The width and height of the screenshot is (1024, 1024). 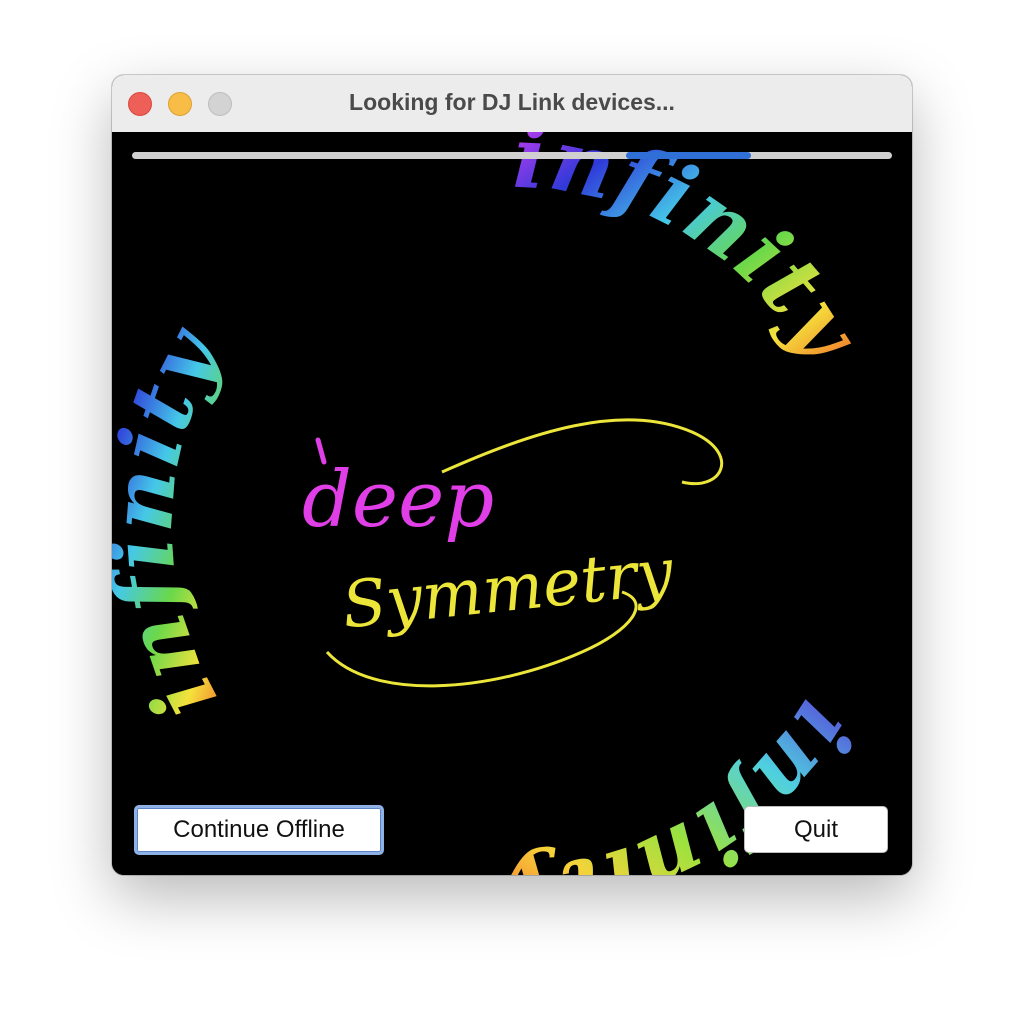 What do you see at coordinates (689, 155) in the screenshot?
I see `progress-bar-fill` at bounding box center [689, 155].